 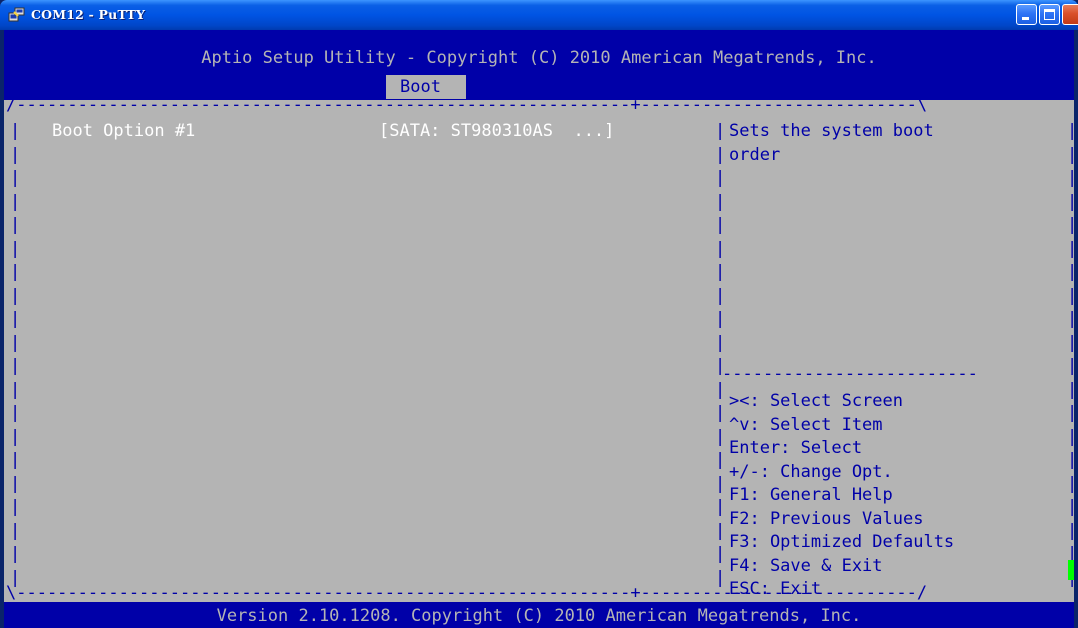 What do you see at coordinates (826, 518) in the screenshot?
I see `key-previous-values: F2: Previous Values` at bounding box center [826, 518].